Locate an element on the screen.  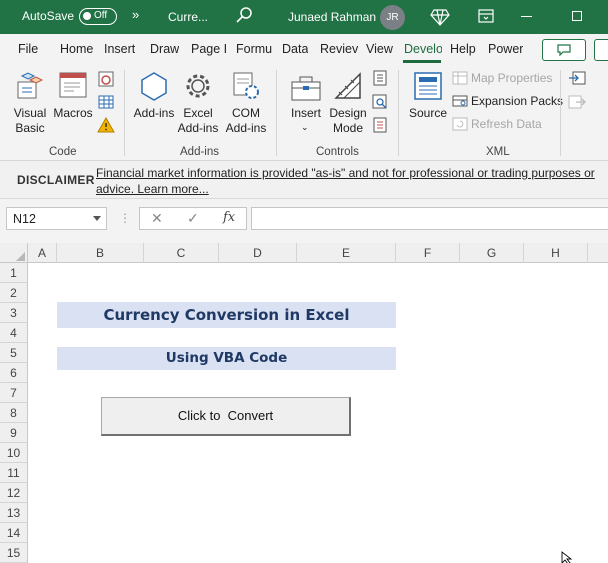
convert-button: Click to Convert is located at coordinates (226, 416).